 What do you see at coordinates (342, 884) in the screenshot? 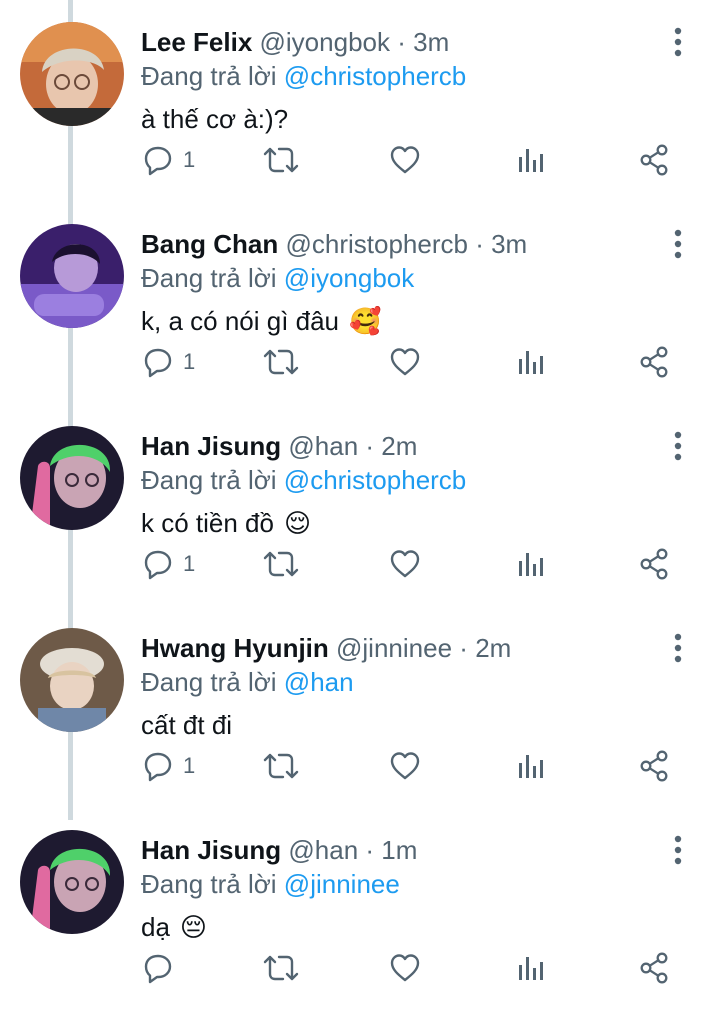
I see `replying-to-mention: @jinninee` at bounding box center [342, 884].